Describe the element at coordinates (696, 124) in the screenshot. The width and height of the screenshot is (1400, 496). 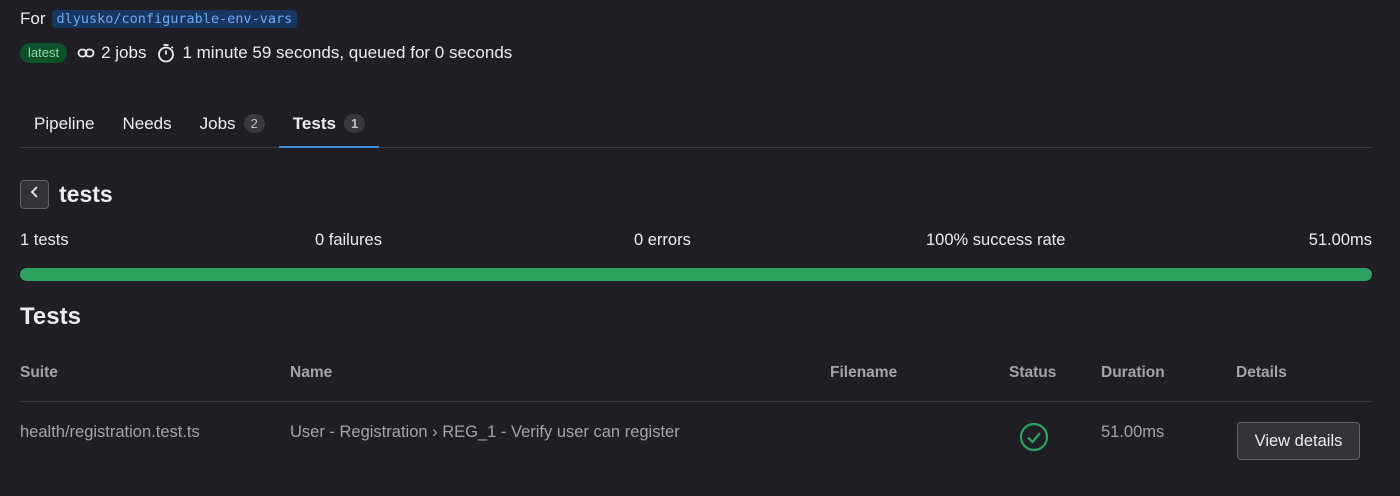
I see `pipeline-tabs: Pipeline Needs Jobs 2 Tests 1` at that location.